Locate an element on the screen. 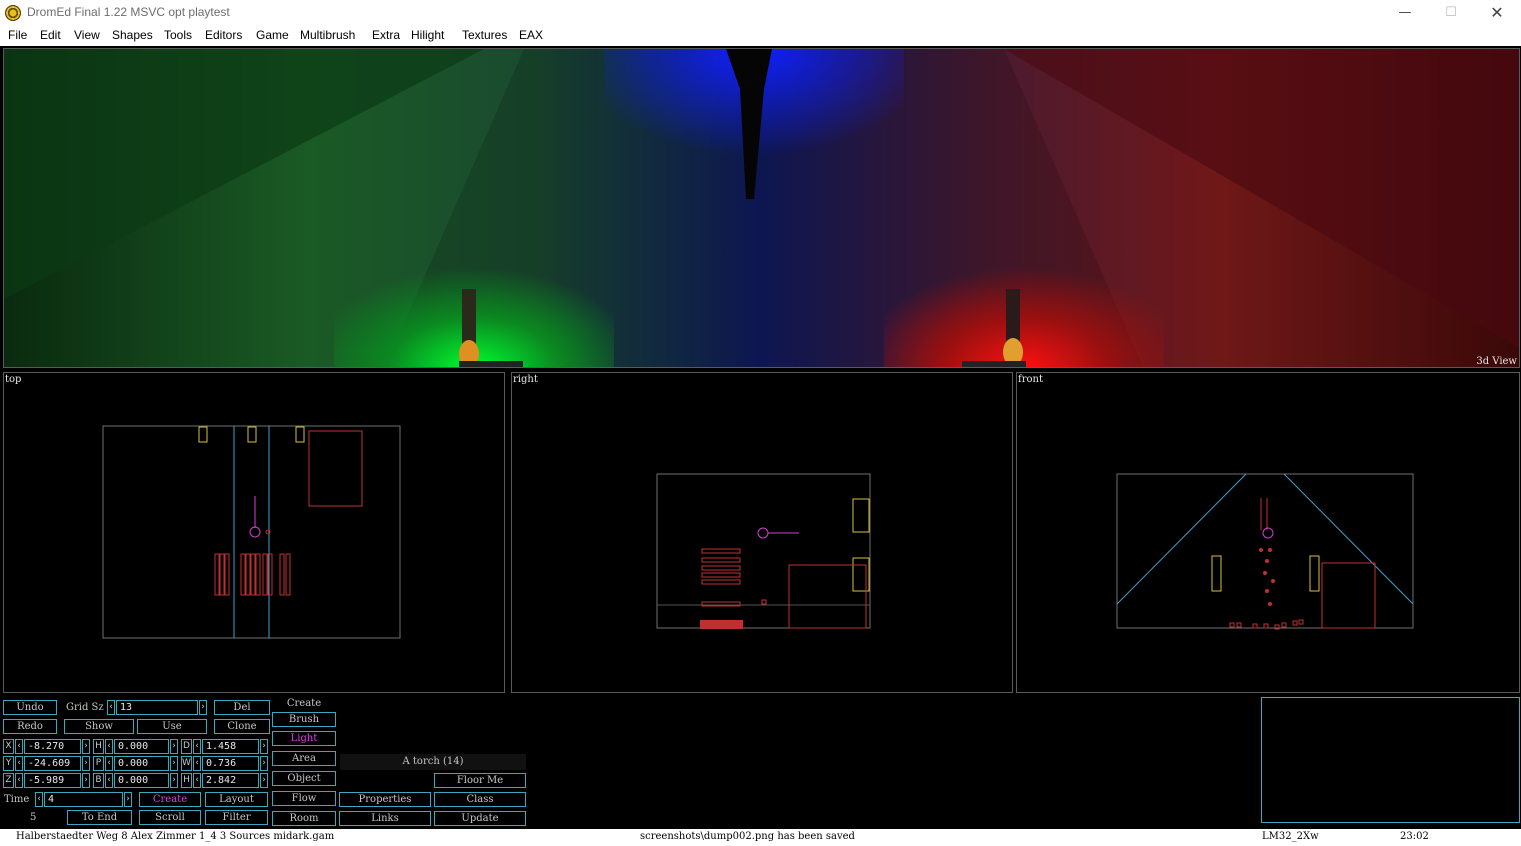 Image resolution: width=1521 pixels, height=846 pixels. menu-tools: Tools is located at coordinates (178, 35).